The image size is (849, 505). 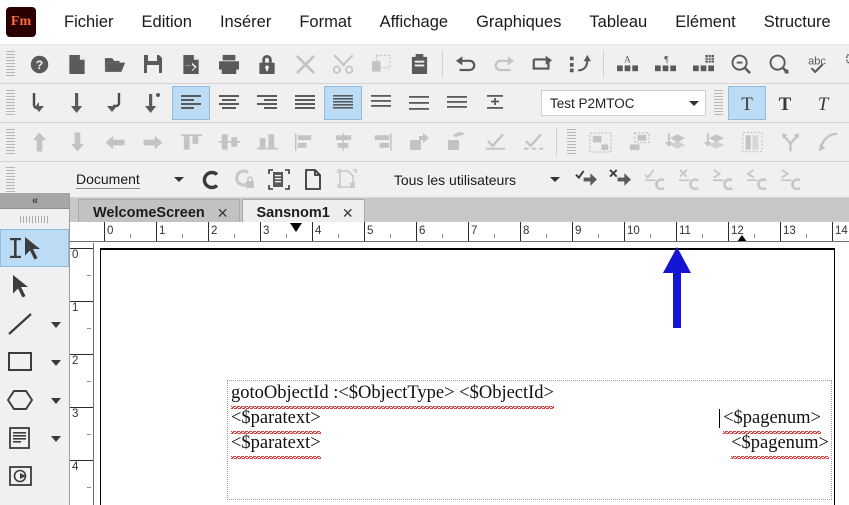 What do you see at coordinates (823, 103) in the screenshot?
I see `text-italic-icon: T` at bounding box center [823, 103].